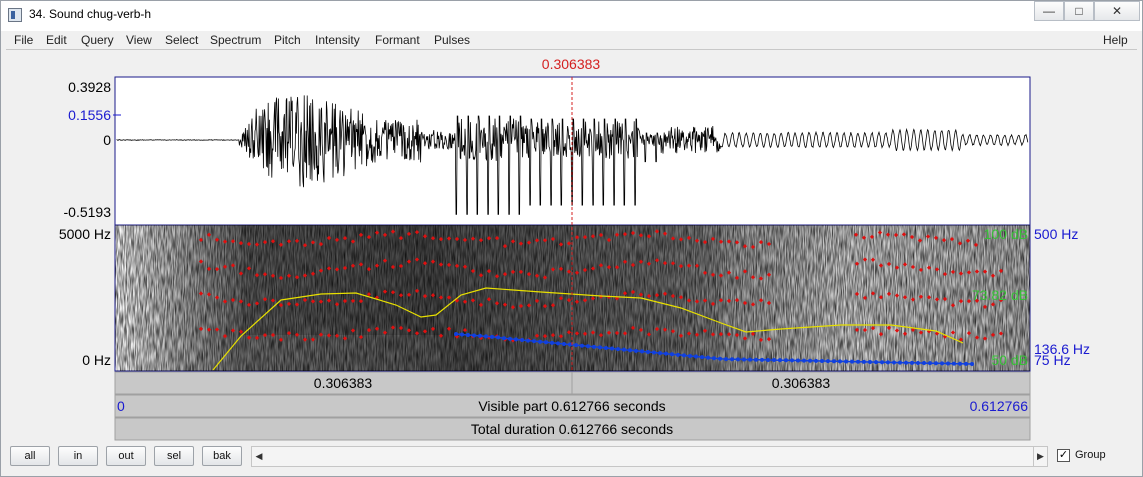 This screenshot has width=1143, height=477. I want to click on scroll-right-arrow-icon: ▶, so click(1040, 456).